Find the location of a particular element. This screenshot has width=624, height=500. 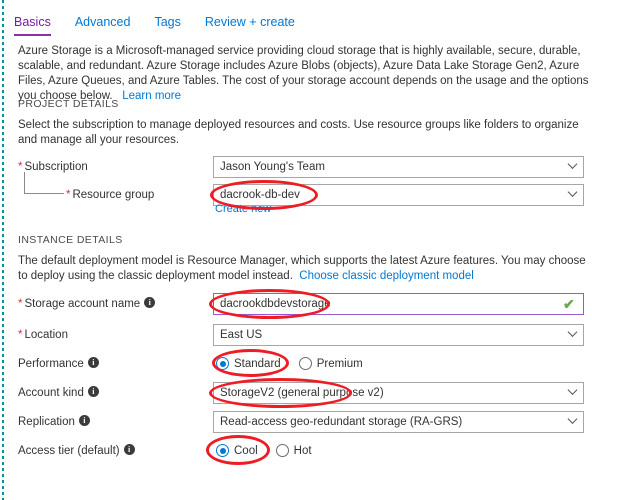

tab-review-create: Review + create is located at coordinates (257, 25).